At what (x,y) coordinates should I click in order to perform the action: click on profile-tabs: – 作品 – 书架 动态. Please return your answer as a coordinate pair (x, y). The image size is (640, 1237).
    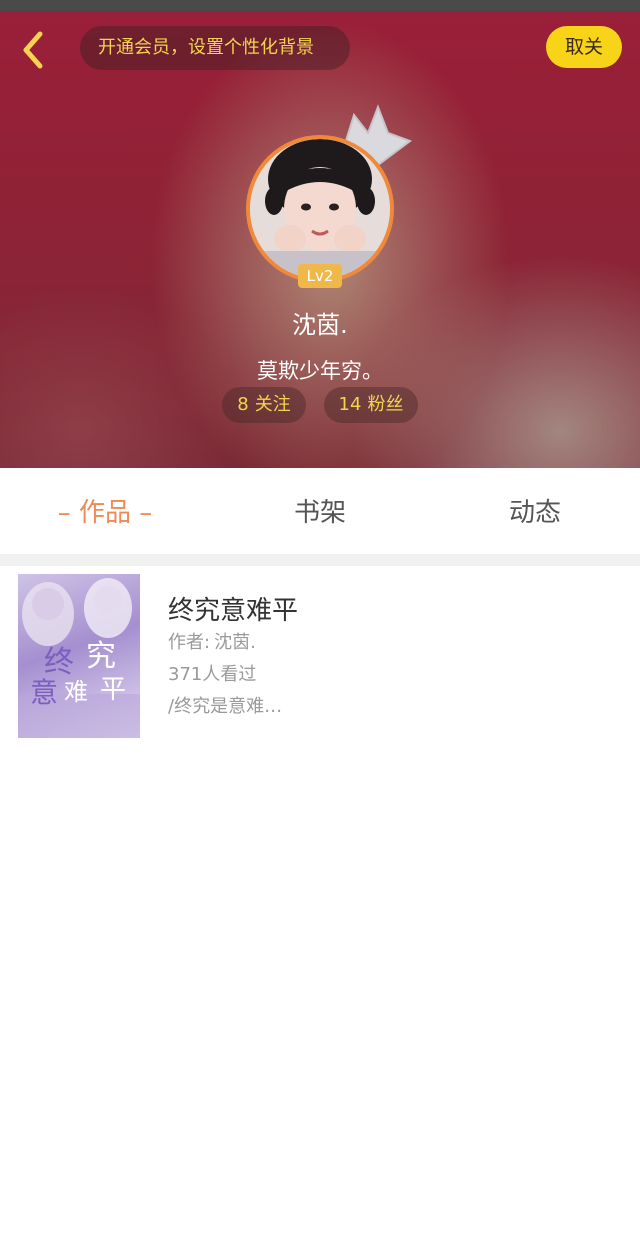
    Looking at the image, I should click on (320, 511).